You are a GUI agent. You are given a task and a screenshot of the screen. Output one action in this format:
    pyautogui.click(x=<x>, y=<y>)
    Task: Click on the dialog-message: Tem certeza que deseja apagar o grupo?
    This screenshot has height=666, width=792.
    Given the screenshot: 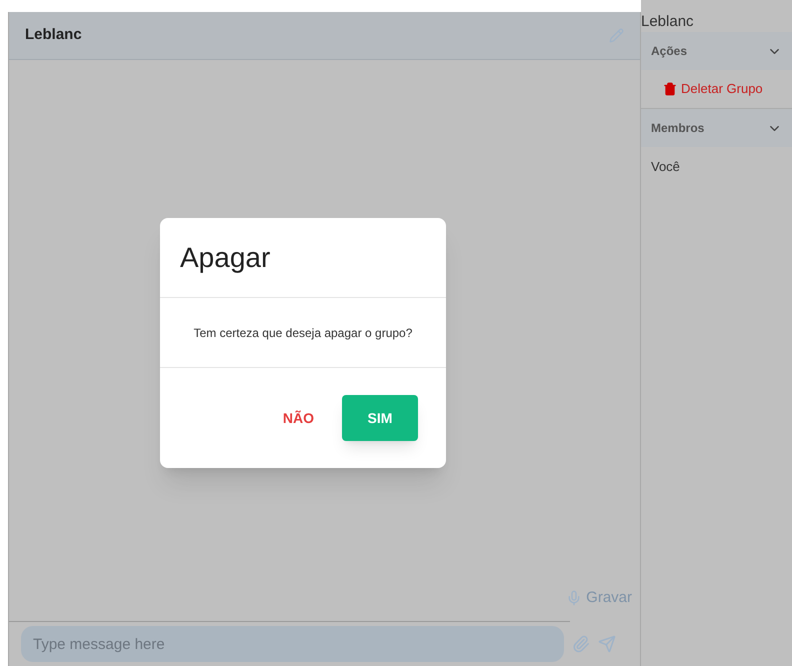 What is the action you would take?
    pyautogui.click(x=303, y=333)
    